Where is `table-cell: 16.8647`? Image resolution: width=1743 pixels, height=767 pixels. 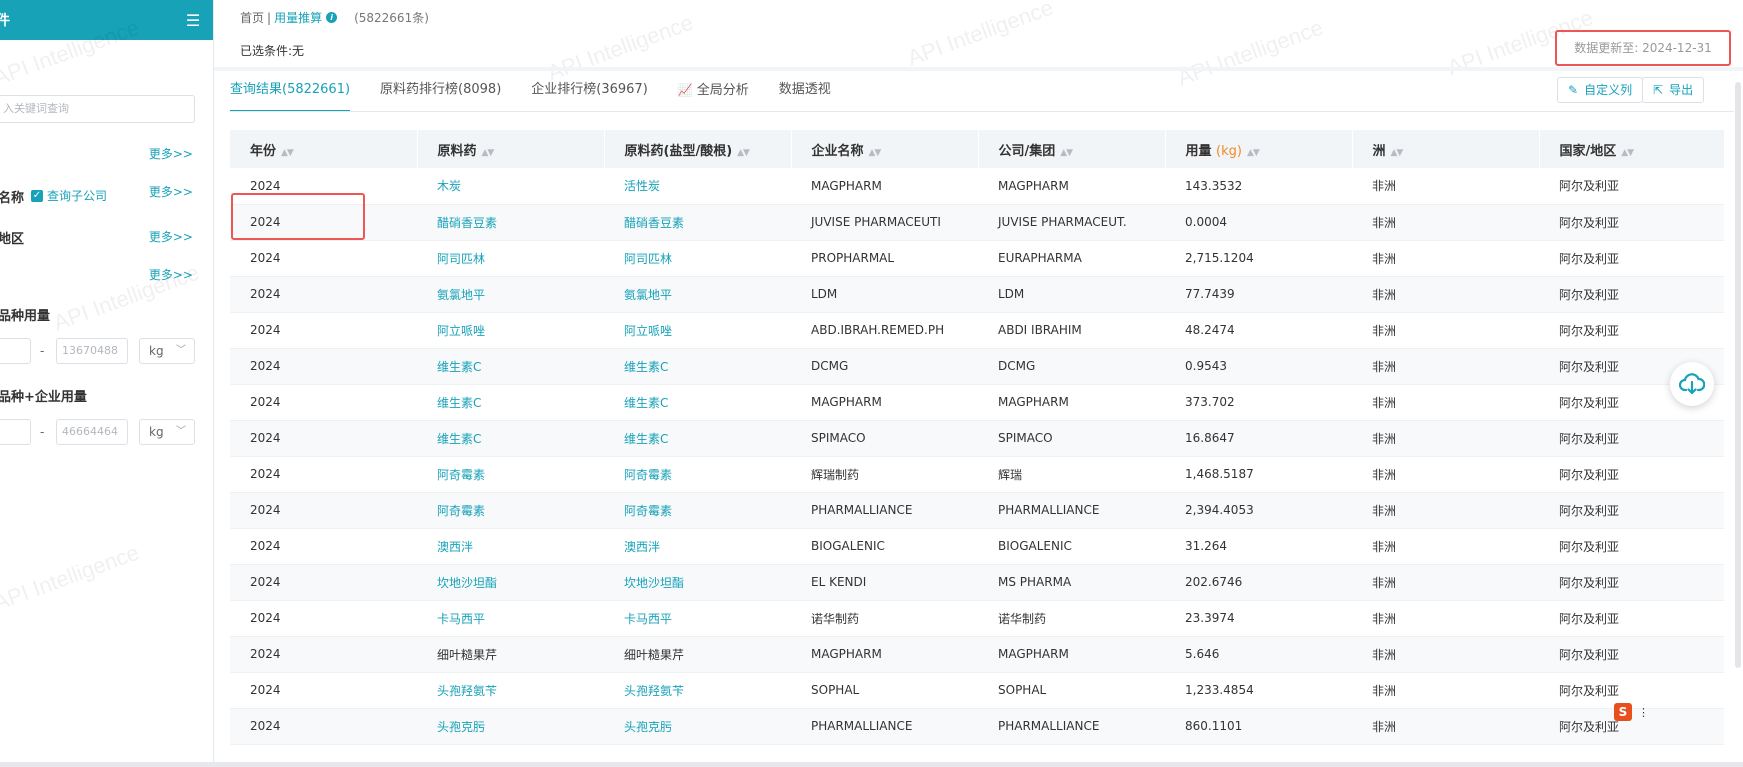 table-cell: 16.8647 is located at coordinates (1258, 438).